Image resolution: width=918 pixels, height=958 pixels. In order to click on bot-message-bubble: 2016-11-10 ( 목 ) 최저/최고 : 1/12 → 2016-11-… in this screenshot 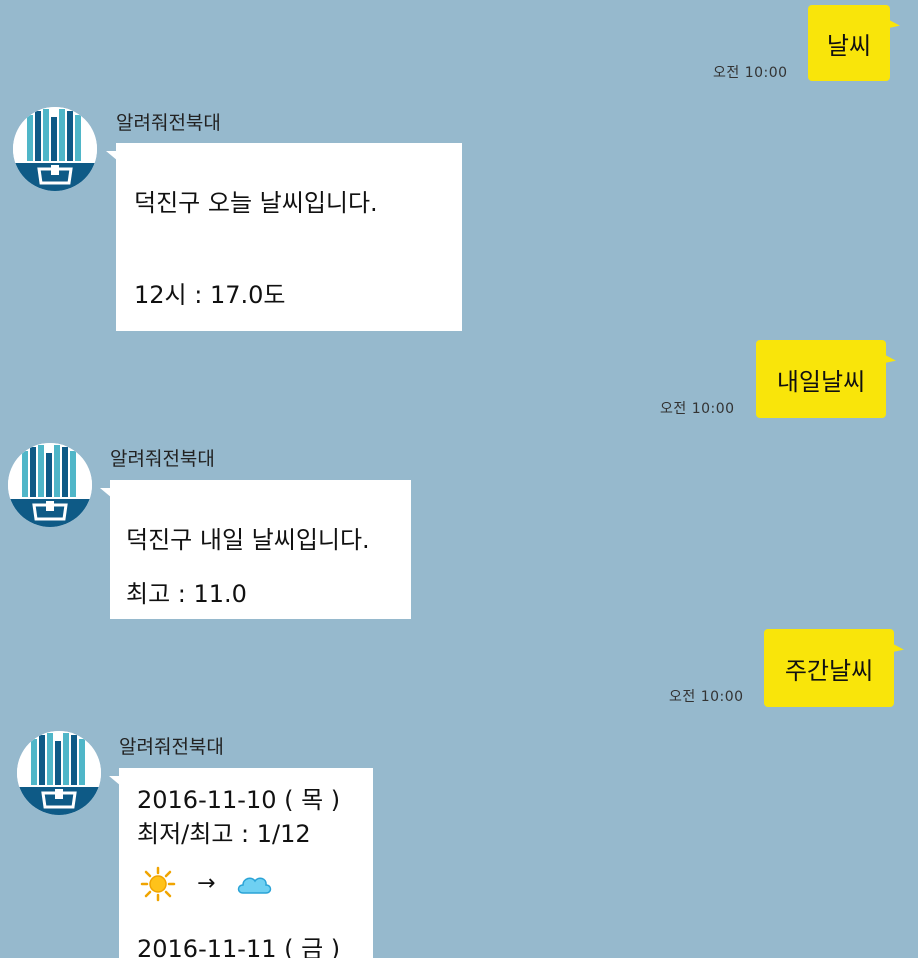, I will do `click(246, 863)`.